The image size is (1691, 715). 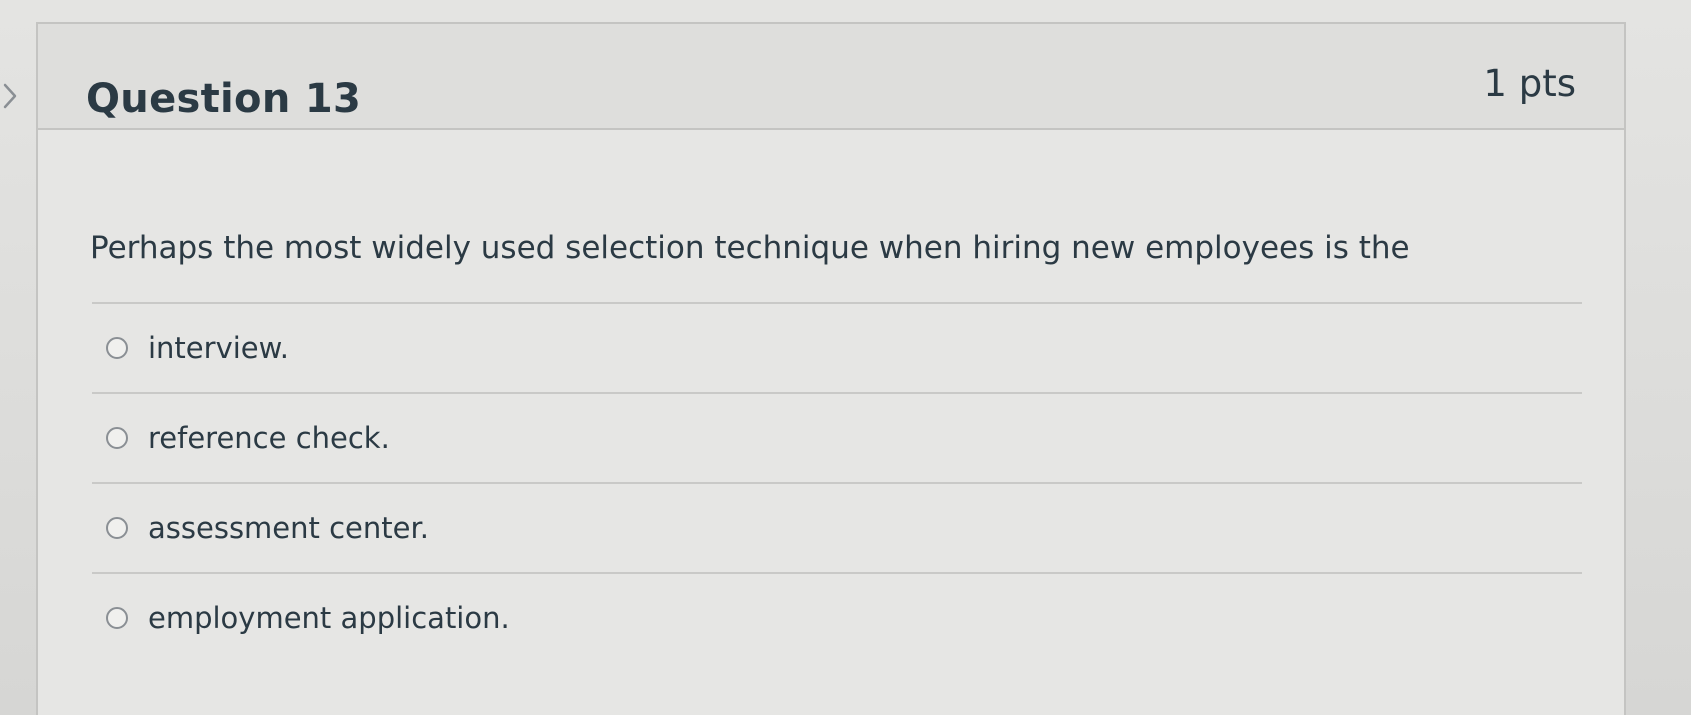 I want to click on answer-option: assessment center., so click(x=837, y=527).